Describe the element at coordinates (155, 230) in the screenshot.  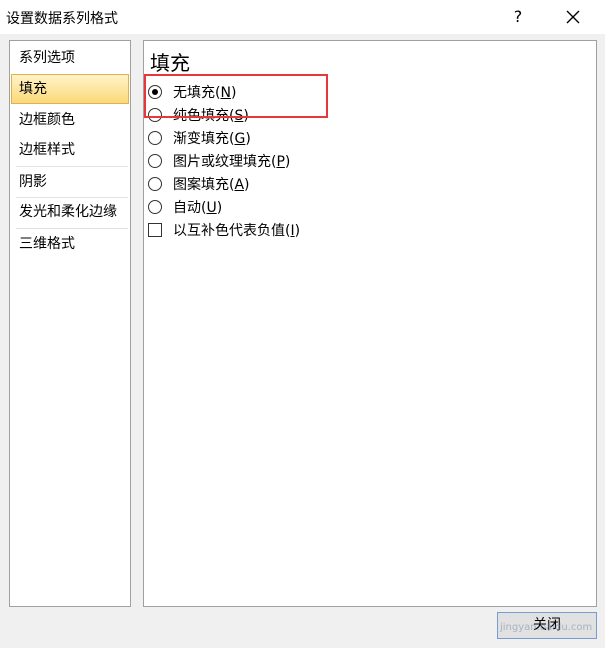
I see `checkbox` at that location.